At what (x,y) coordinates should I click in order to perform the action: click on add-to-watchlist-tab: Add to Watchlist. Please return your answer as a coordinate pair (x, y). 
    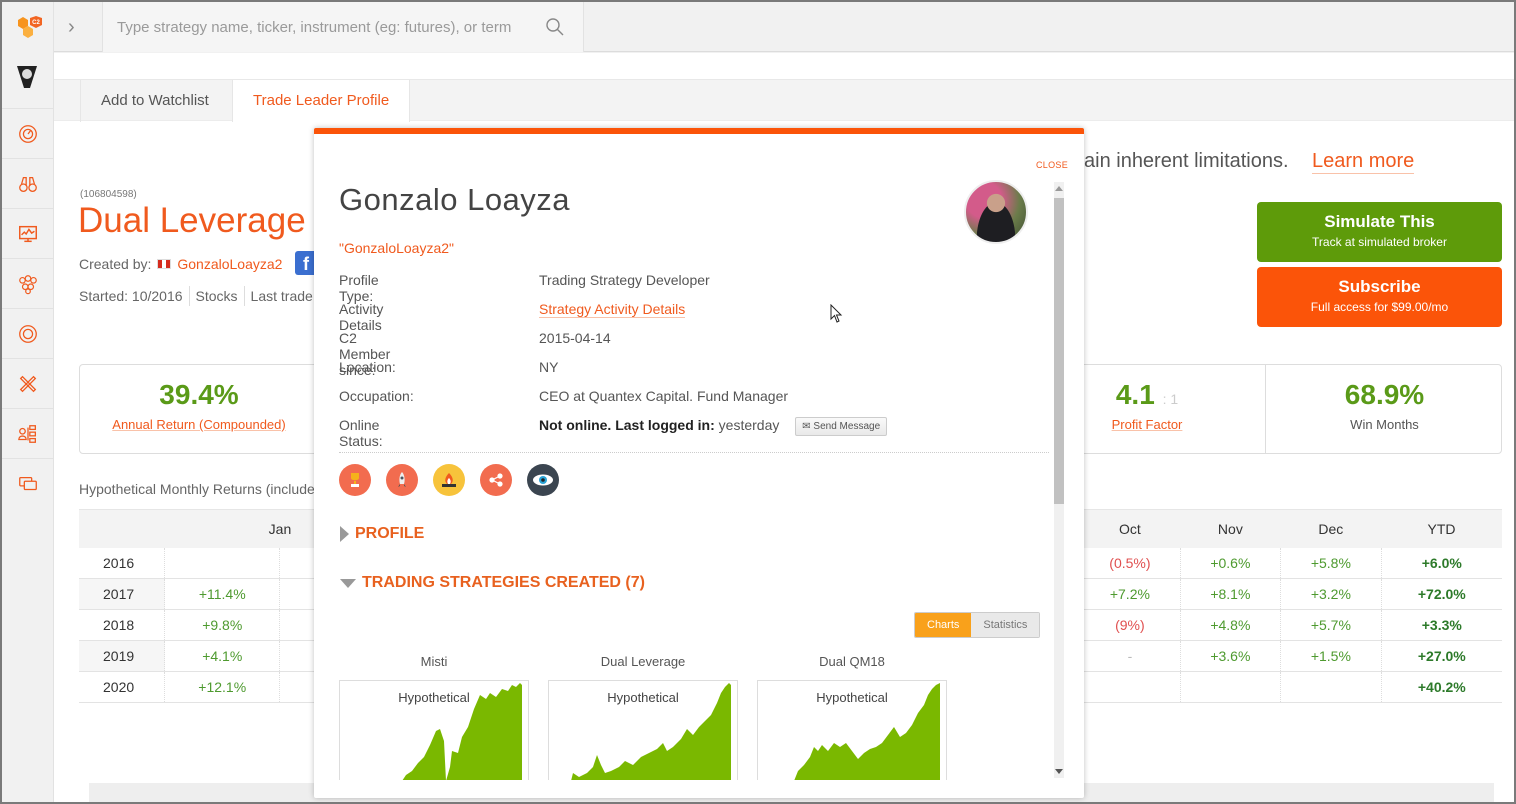
    Looking at the image, I should click on (154, 101).